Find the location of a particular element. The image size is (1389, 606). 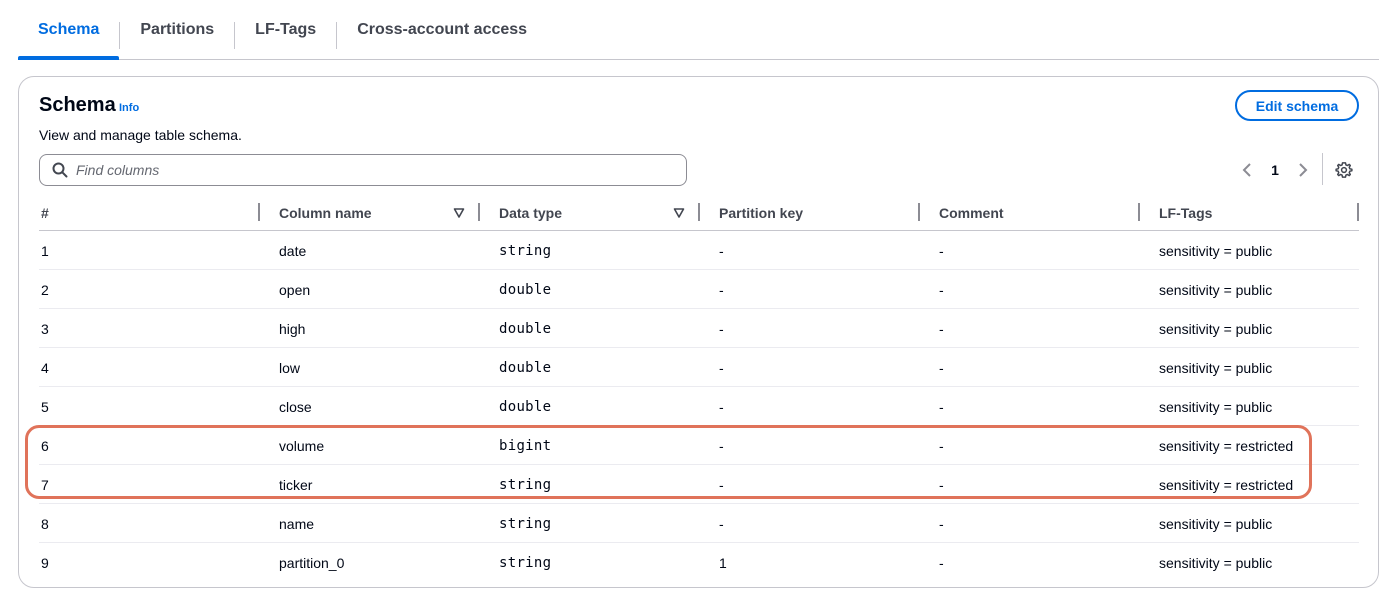

search-field is located at coordinates (363, 170).